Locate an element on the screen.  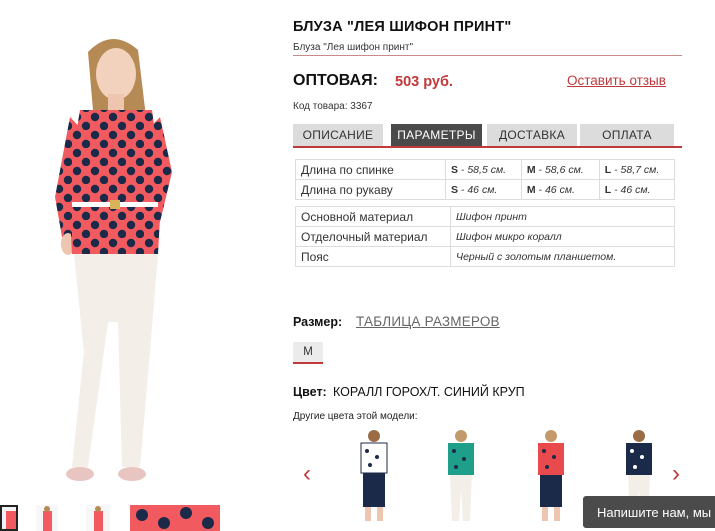
material-name: Отделочный материал is located at coordinates (373, 236).